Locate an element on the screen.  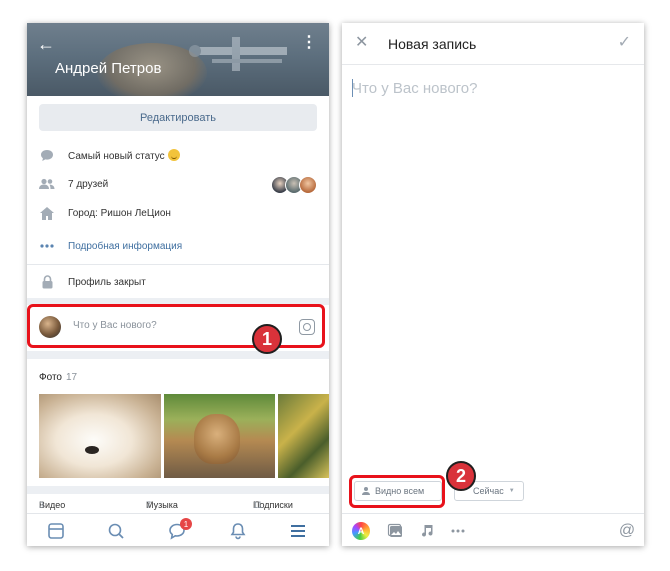
profile-cover: ← ⋮ Андрей Петров is located at coordinates (178, 59).